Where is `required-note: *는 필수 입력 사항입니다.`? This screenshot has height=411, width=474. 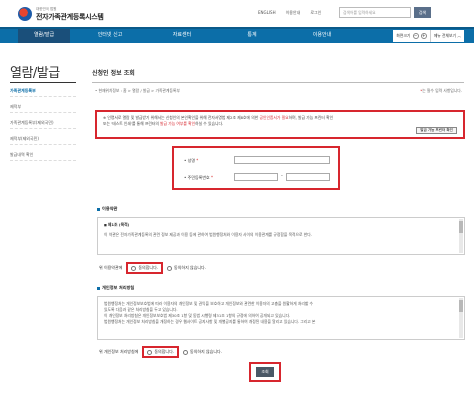
required-note: *는 필수 입력 사항입니다. is located at coordinates (441, 90).